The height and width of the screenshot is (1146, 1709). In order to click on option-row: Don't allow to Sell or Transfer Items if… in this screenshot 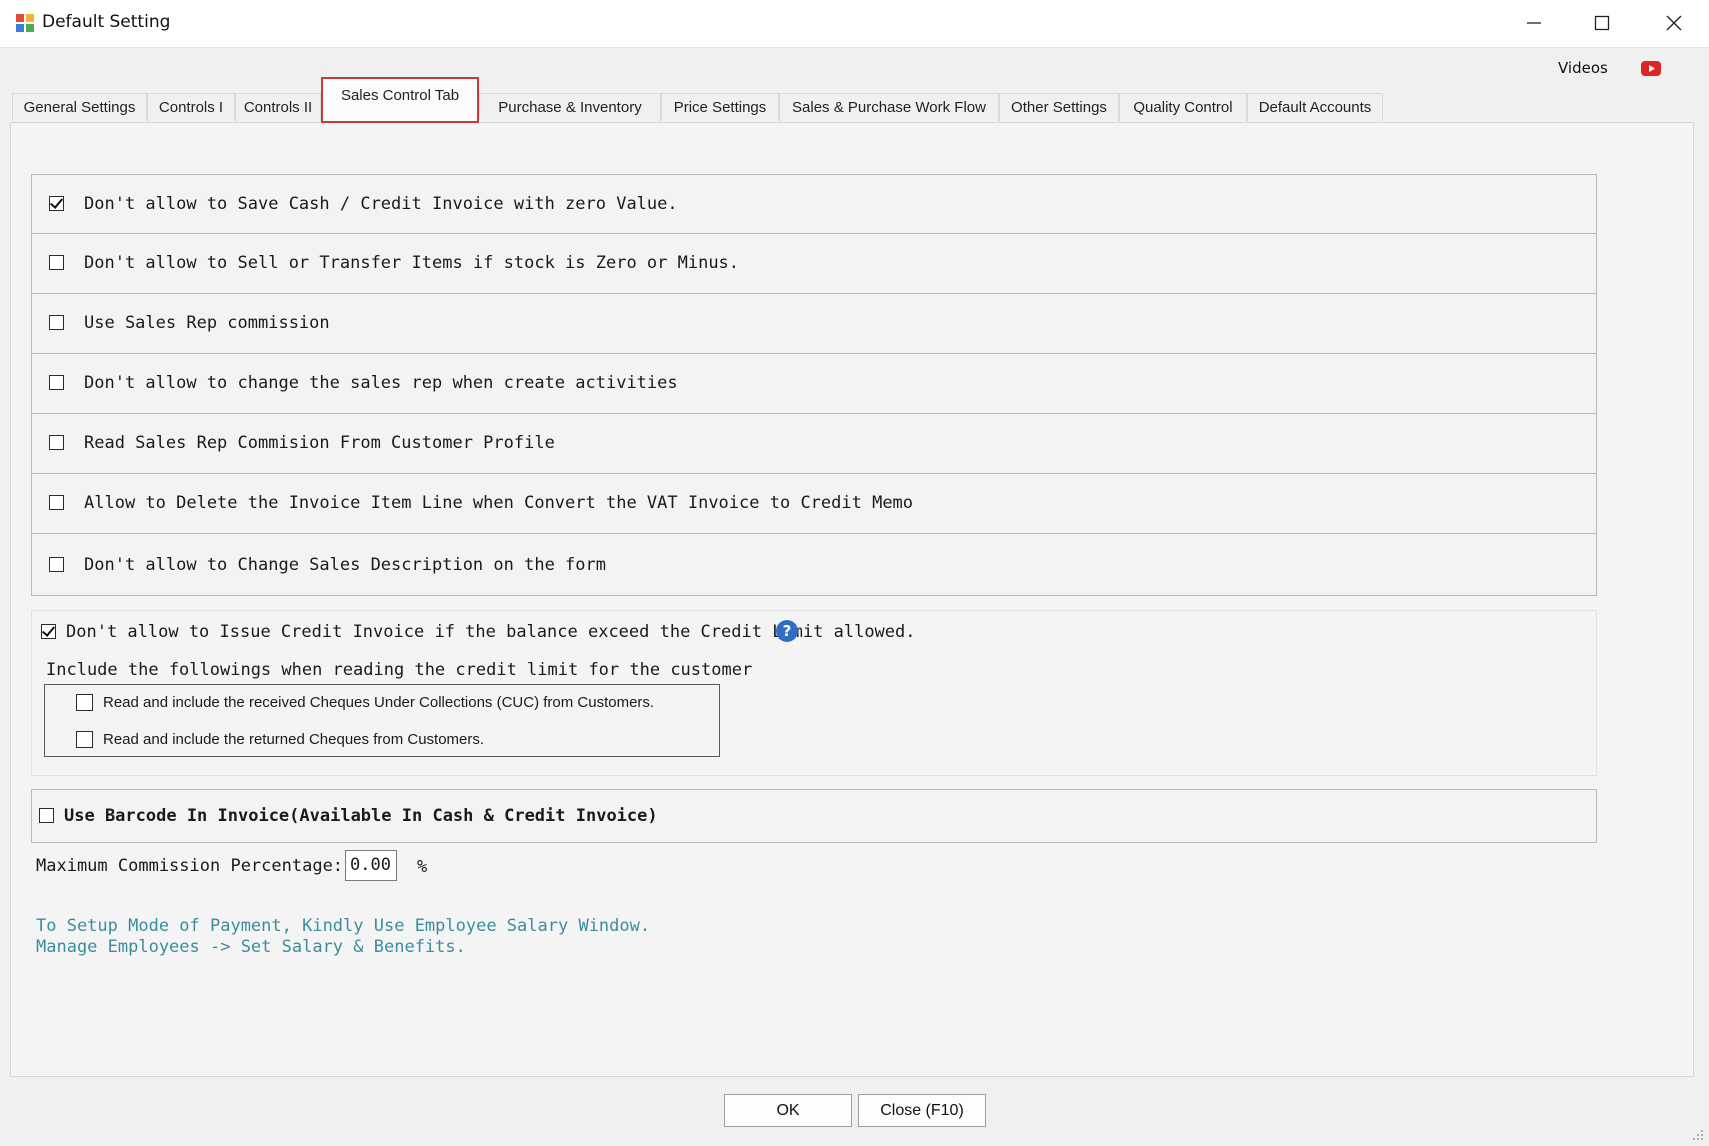, I will do `click(814, 264)`.